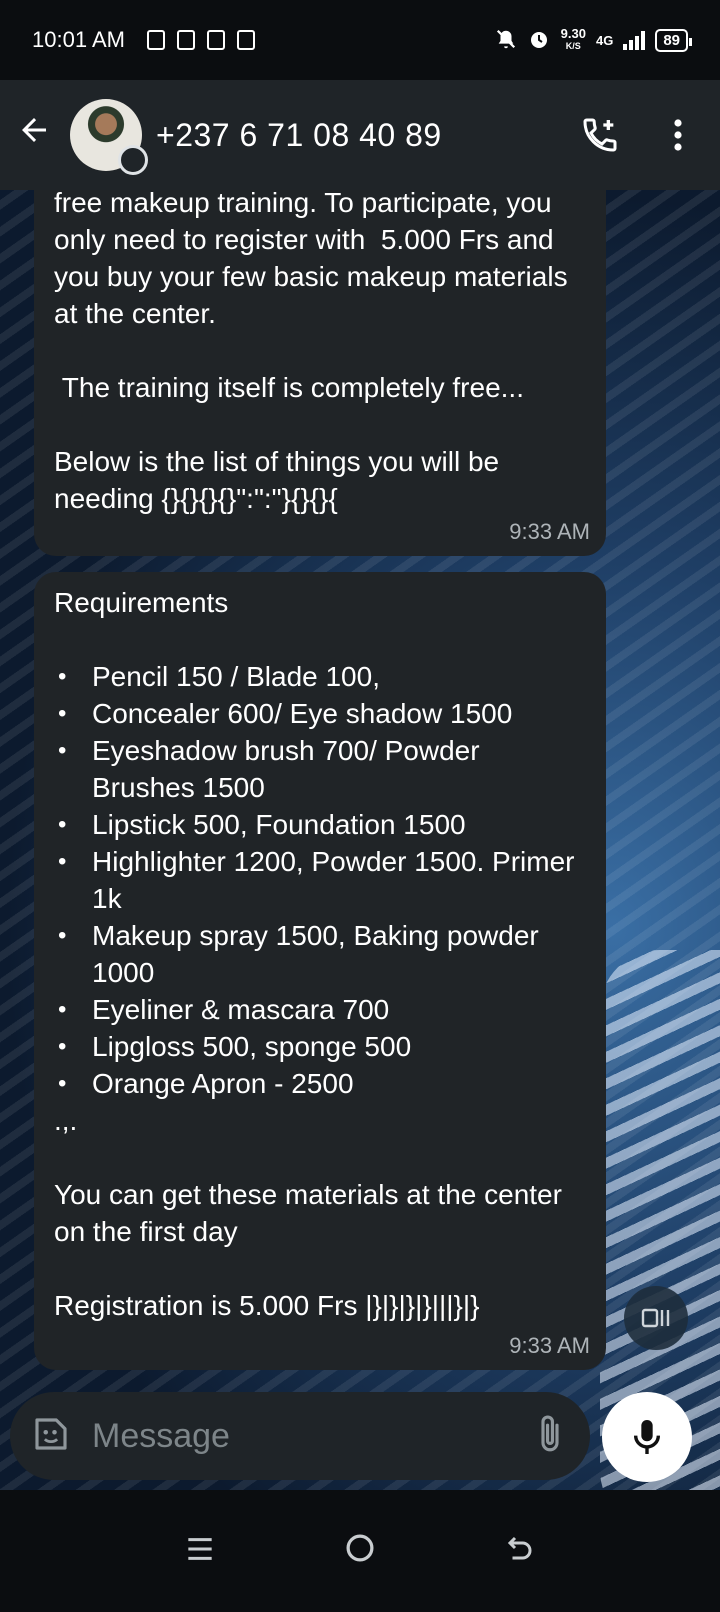 This screenshot has width=720, height=1612. I want to click on message-title: Requirements, so click(141, 602).